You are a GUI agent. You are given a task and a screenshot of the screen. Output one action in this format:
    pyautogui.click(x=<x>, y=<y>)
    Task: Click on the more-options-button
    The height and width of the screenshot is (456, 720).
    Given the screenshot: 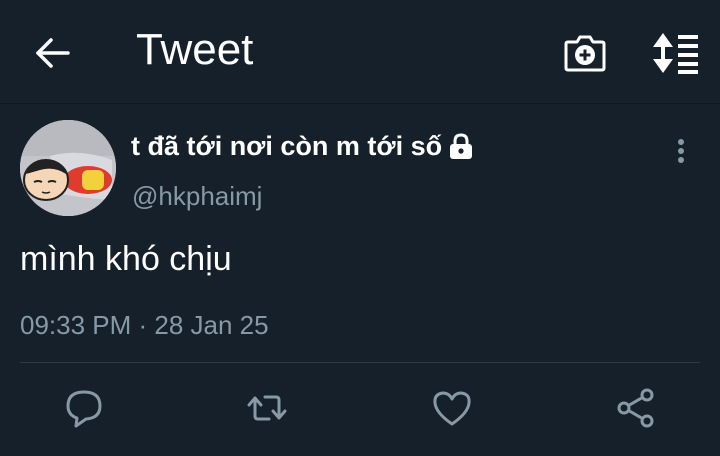 What is the action you would take?
    pyautogui.click(x=681, y=151)
    